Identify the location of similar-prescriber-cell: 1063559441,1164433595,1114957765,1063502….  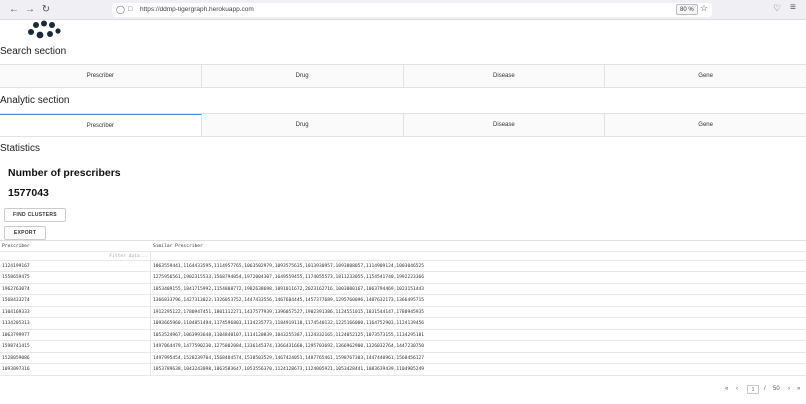
(478, 266).